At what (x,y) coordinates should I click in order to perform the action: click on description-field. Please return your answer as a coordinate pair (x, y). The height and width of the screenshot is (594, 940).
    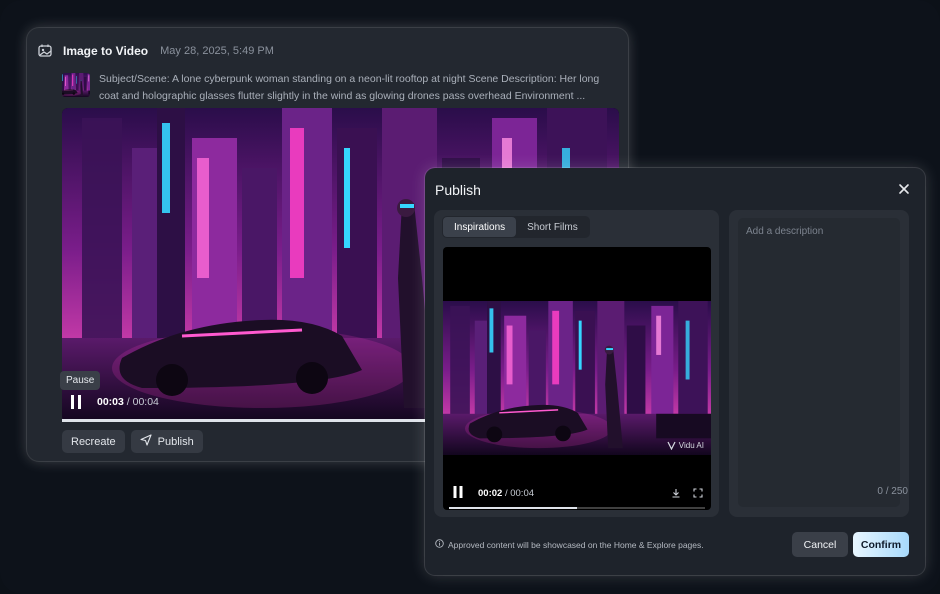
    Looking at the image, I should click on (819, 362).